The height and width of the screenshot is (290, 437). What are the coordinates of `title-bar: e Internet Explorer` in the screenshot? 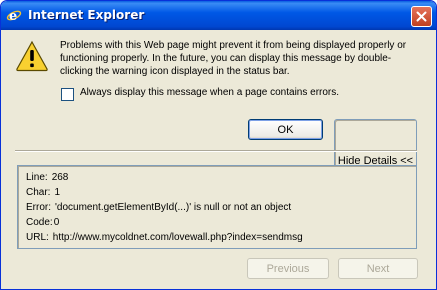 It's located at (218, 15).